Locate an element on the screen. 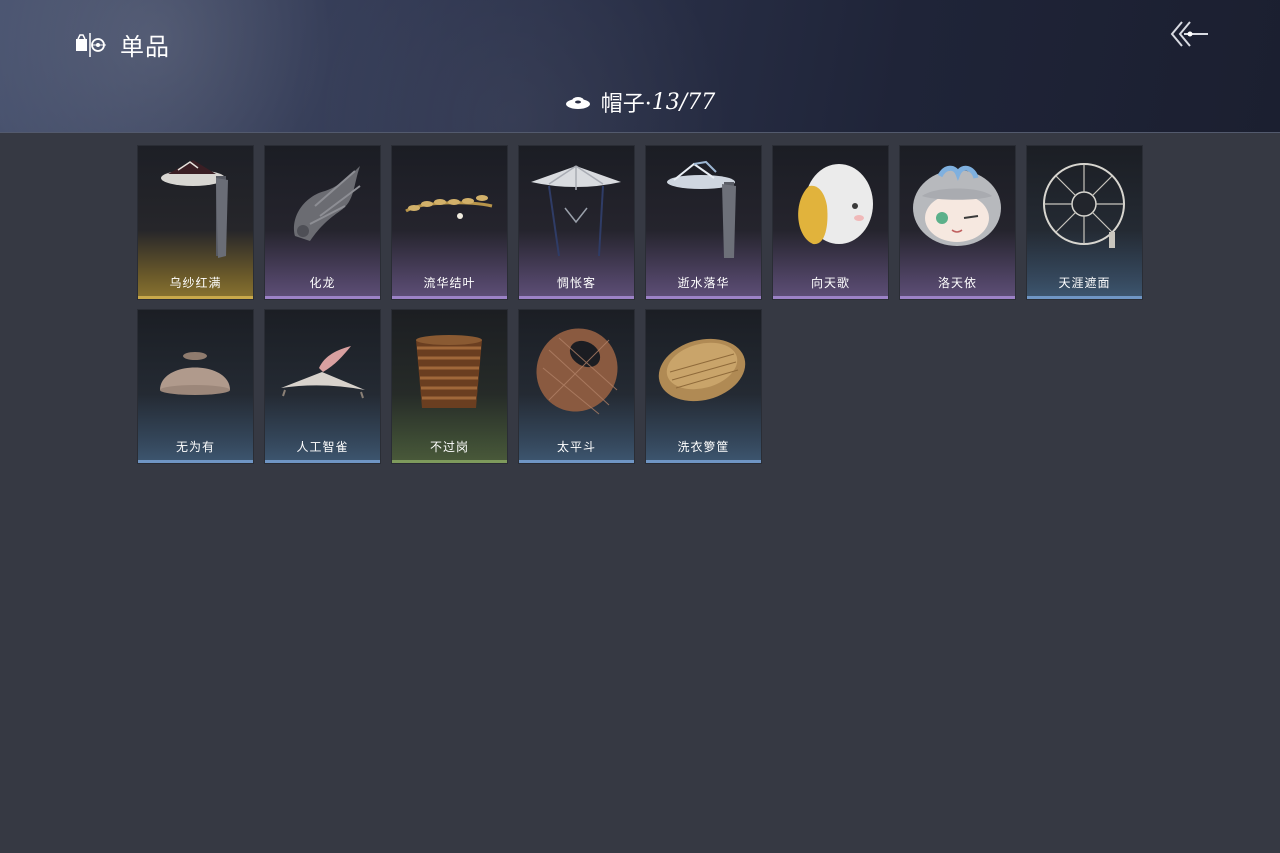  hat-category-icon is located at coordinates (577, 103).